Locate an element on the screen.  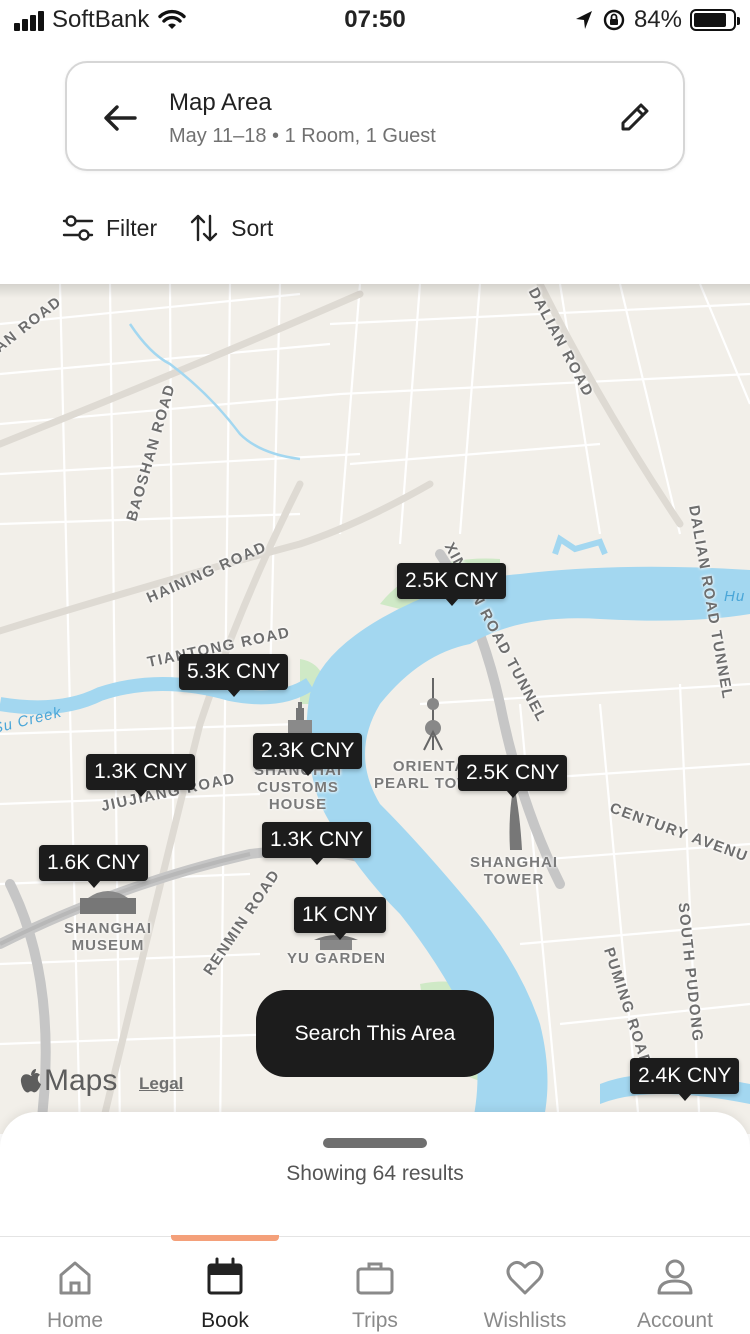
filter-label: Filter is located at coordinates (132, 227).